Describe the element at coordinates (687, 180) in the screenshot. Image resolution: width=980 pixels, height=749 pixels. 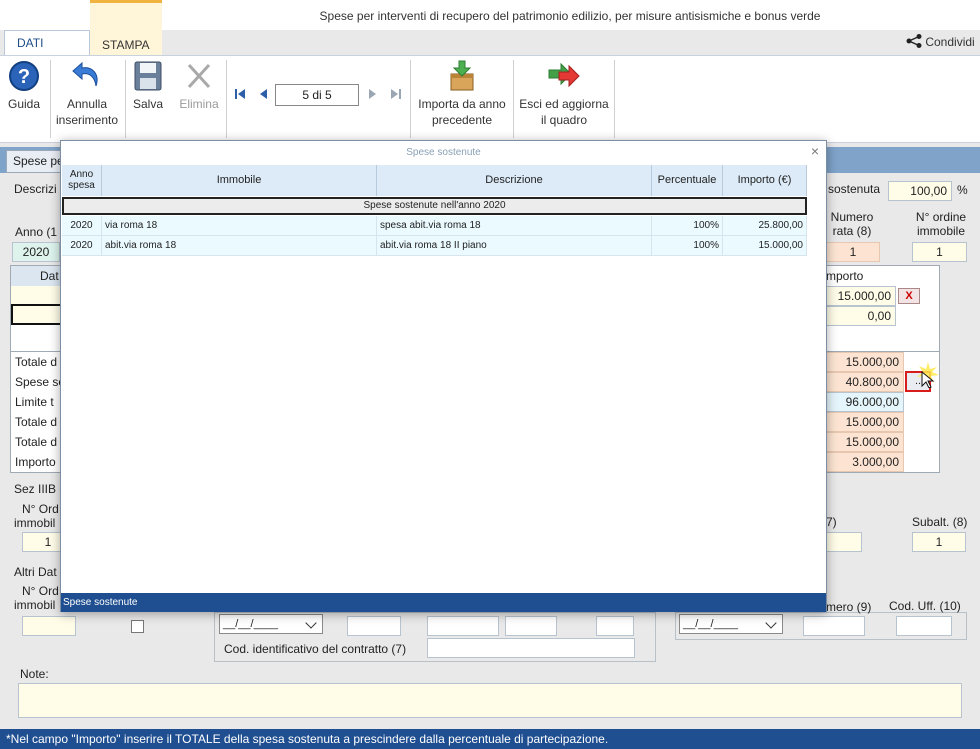
I see `col-percentuale-header: Percentuale` at that location.